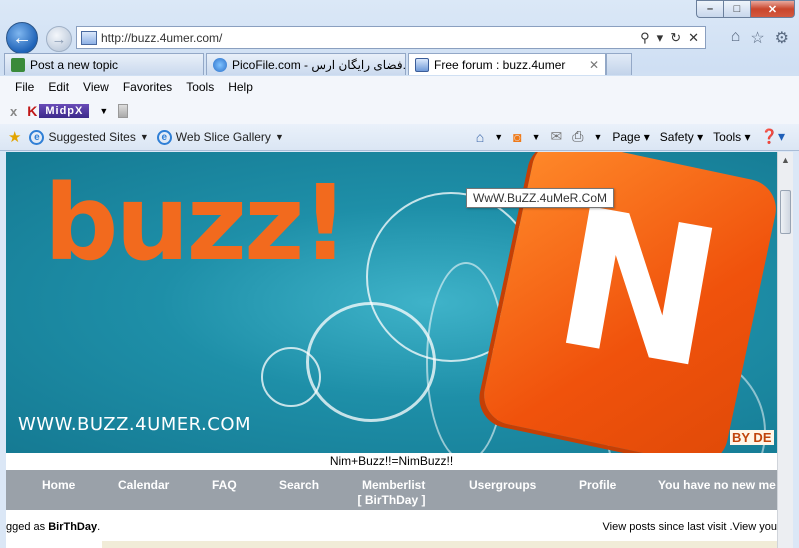  I want to click on buzz-logo-text: buzz!, so click(196, 223).